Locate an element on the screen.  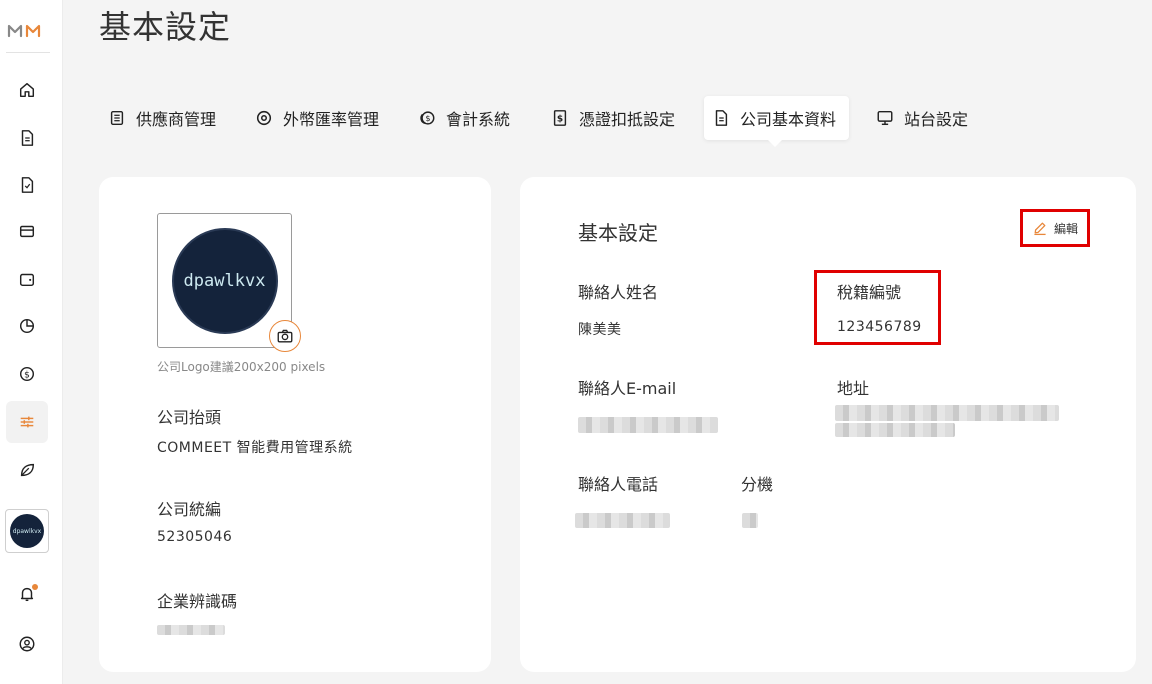
active-tab-pointer is located at coordinates (775, 143).